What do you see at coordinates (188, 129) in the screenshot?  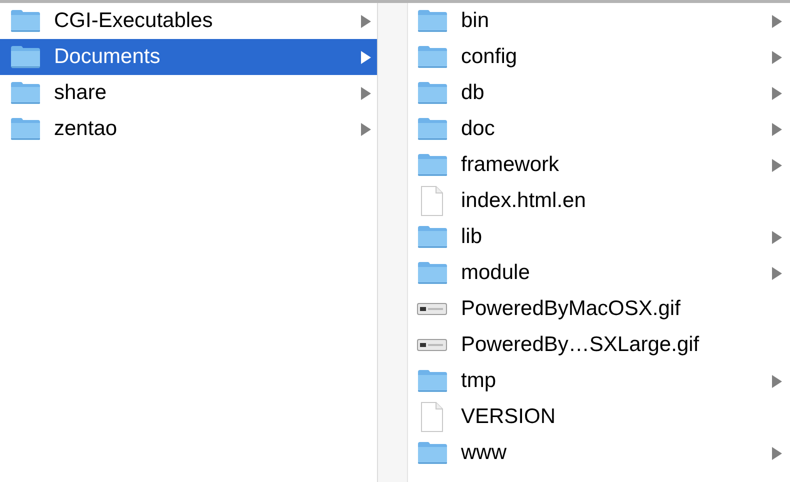 I see `file-list-item: zentao` at bounding box center [188, 129].